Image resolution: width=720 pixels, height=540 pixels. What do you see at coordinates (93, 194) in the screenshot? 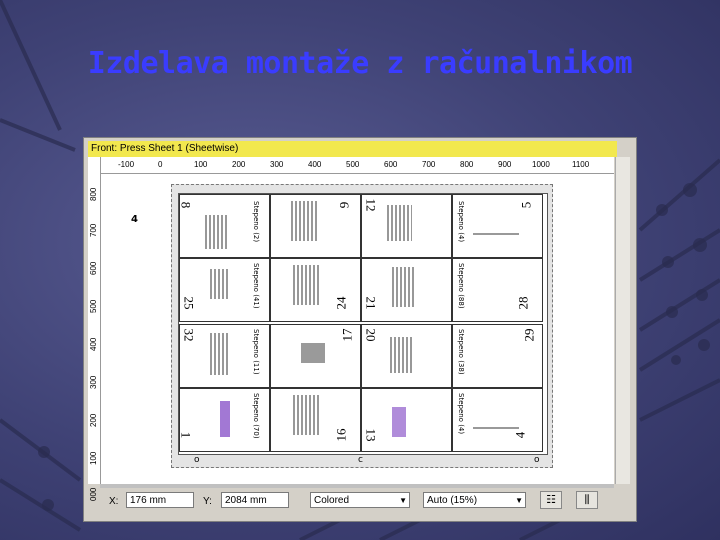
I see `vruler-tick: 800` at bounding box center [93, 194].